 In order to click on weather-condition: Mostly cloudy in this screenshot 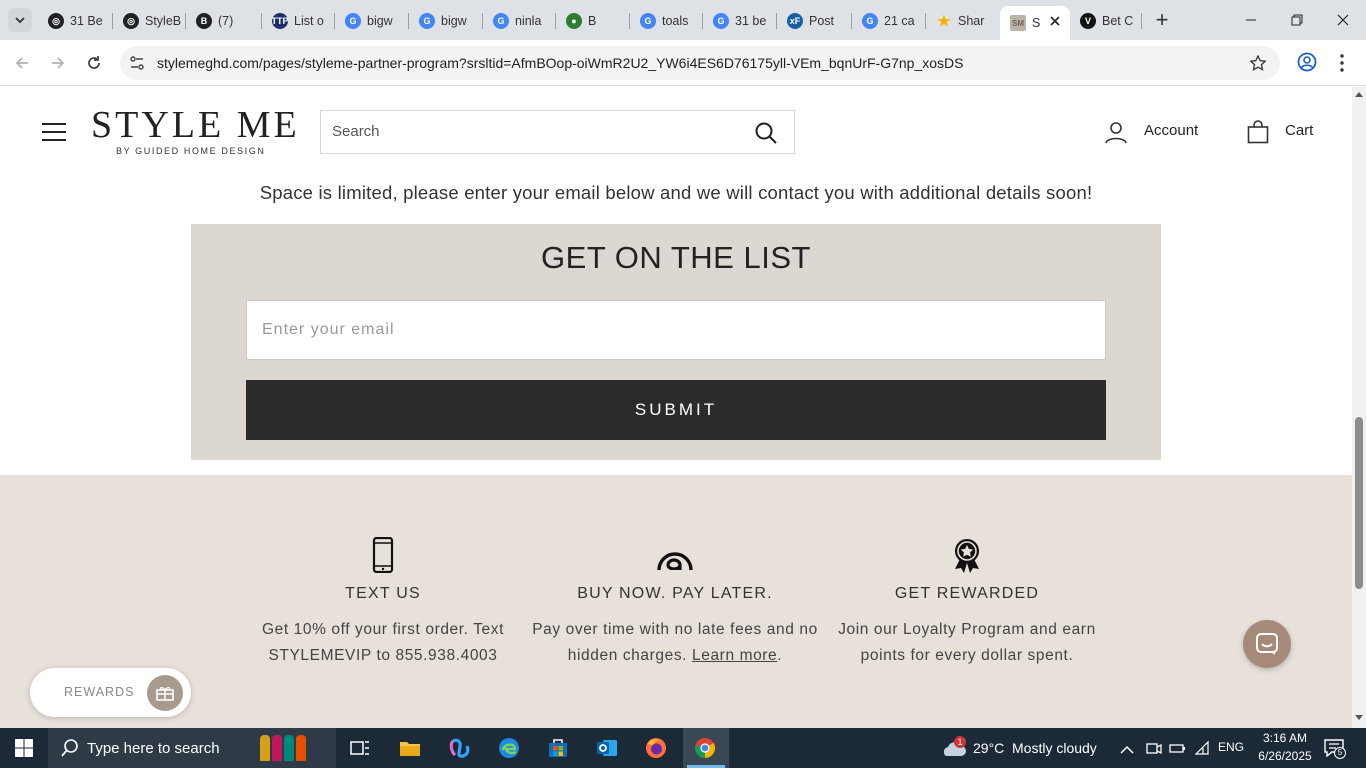, I will do `click(1054, 748)`.